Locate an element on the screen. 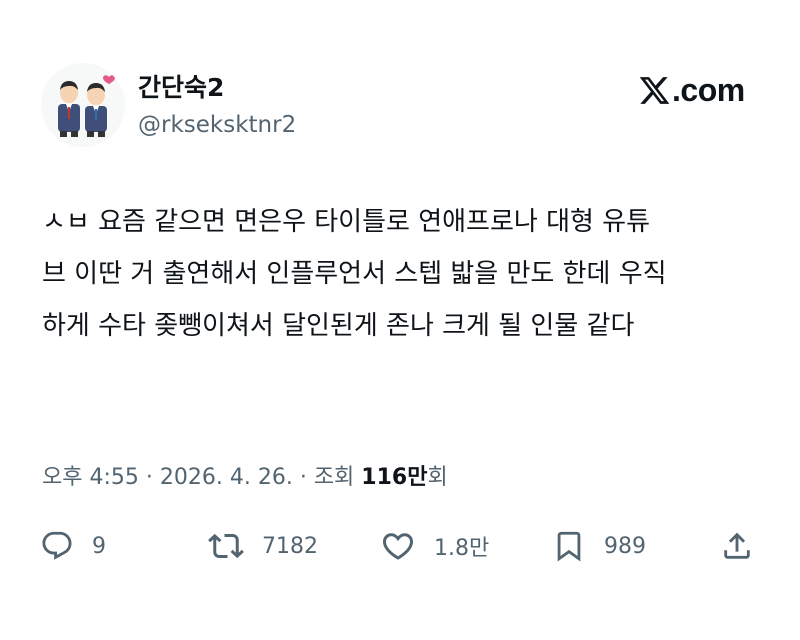 The height and width of the screenshot is (640, 800). views-suffix: 회 is located at coordinates (437, 477).